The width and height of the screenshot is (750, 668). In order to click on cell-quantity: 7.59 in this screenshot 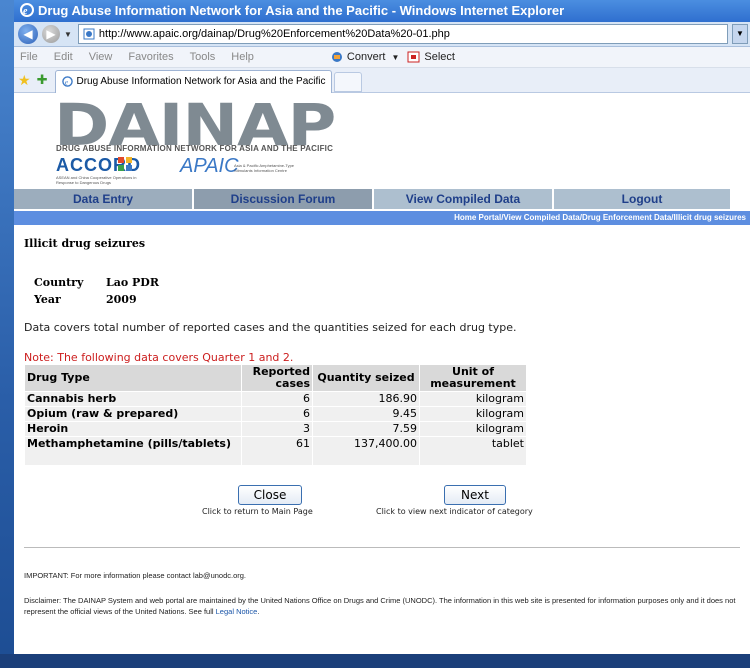, I will do `click(366, 429)`.